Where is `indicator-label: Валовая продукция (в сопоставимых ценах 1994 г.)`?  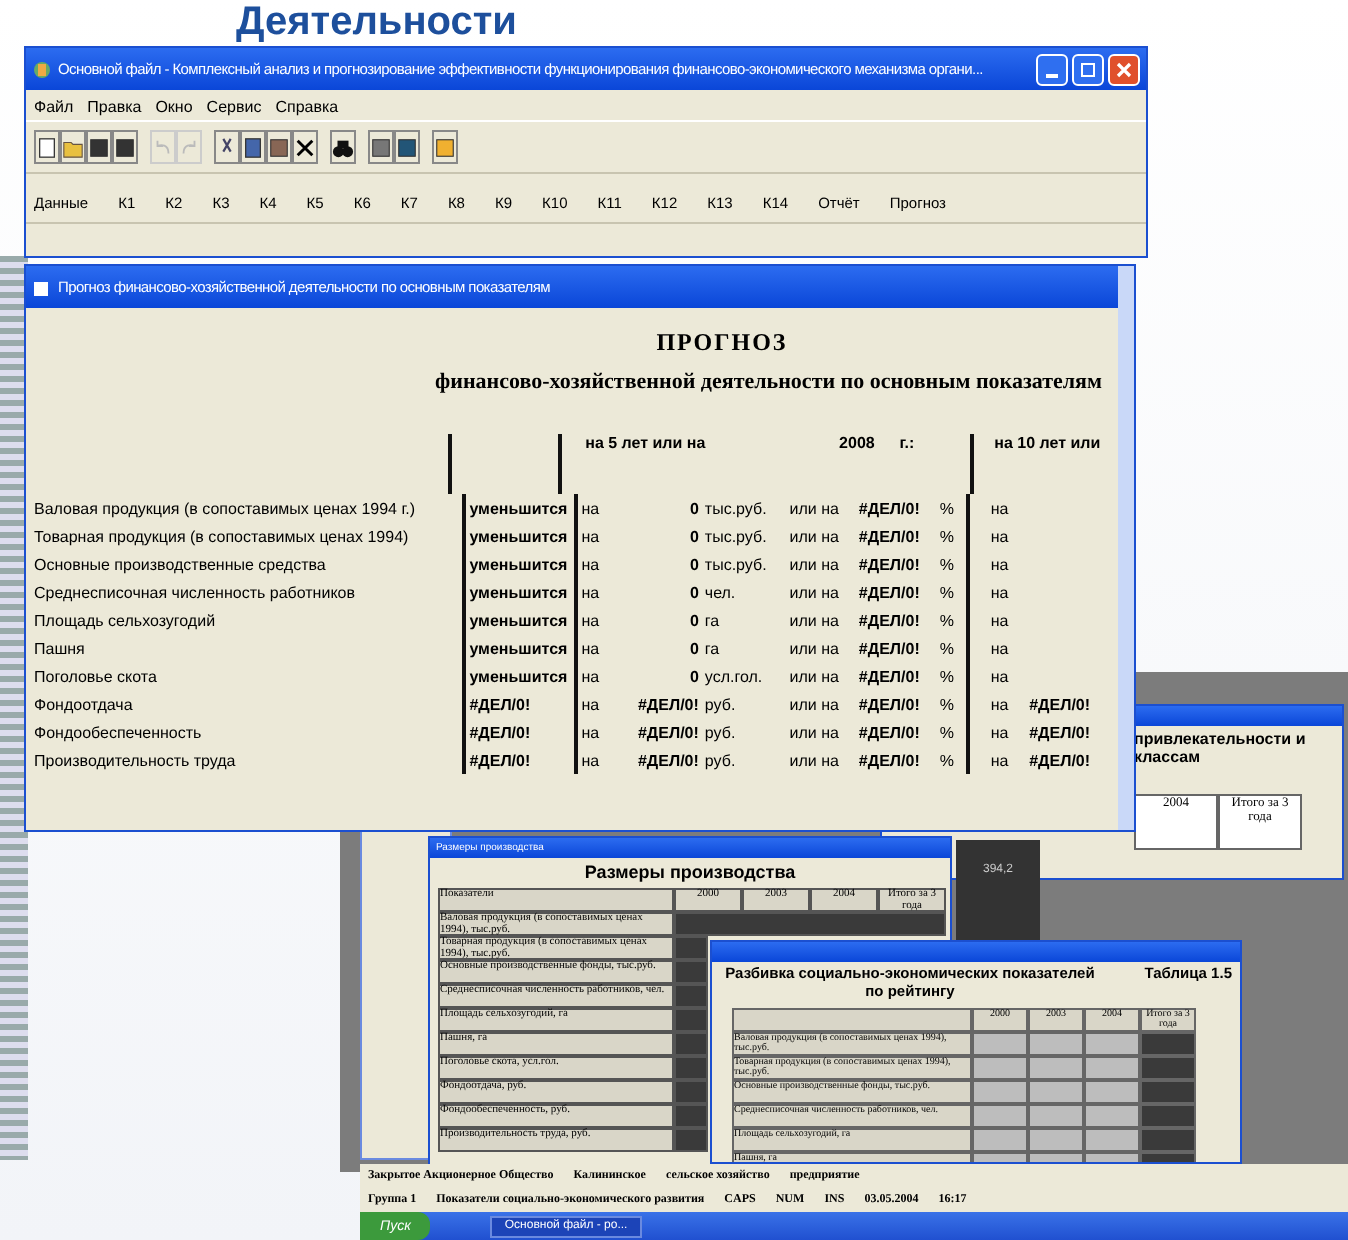
indicator-label: Валовая продукция (в сопоставимых ценах 1994 г.) is located at coordinates (226, 508).